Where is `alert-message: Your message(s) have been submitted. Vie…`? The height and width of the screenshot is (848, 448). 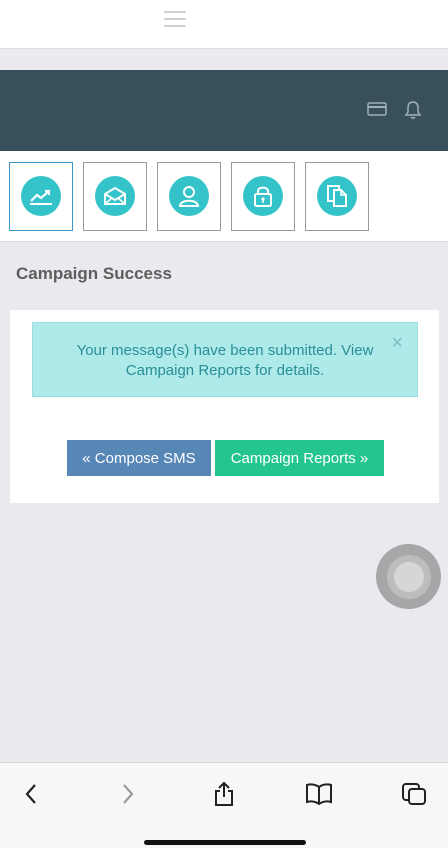
alert-message: Your message(s) have been submitted. Vie… is located at coordinates (225, 360).